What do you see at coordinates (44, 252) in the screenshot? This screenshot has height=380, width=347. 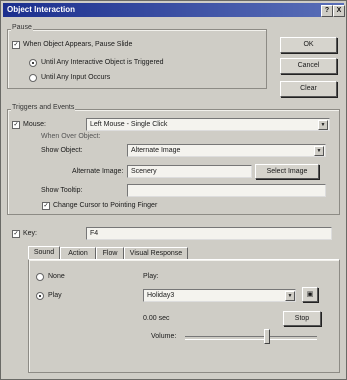 I see `tab-sound: Sound` at bounding box center [44, 252].